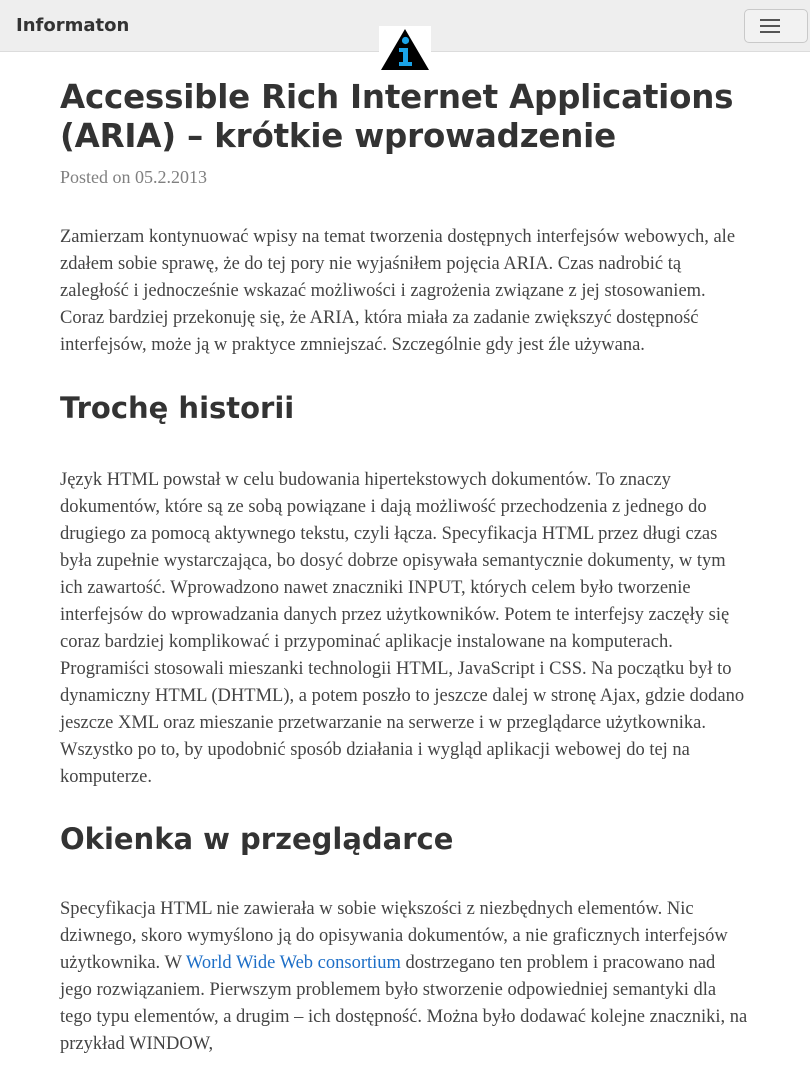 The height and width of the screenshot is (1080, 810). What do you see at coordinates (293, 963) in the screenshot?
I see `w3c-link: World Wide Web consortium` at bounding box center [293, 963].